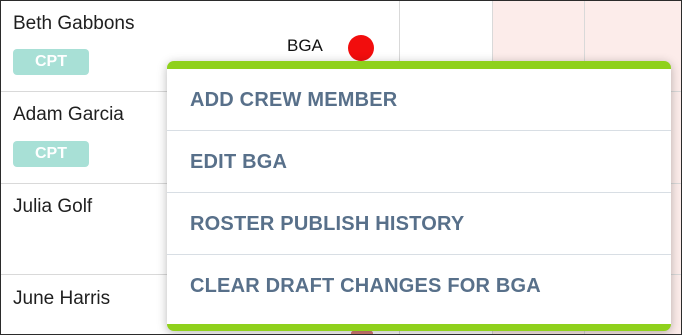 Image resolution: width=682 pixels, height=335 pixels. What do you see at coordinates (419, 162) in the screenshot?
I see `menu-item-edit-crew: EDIT BGA` at bounding box center [419, 162].